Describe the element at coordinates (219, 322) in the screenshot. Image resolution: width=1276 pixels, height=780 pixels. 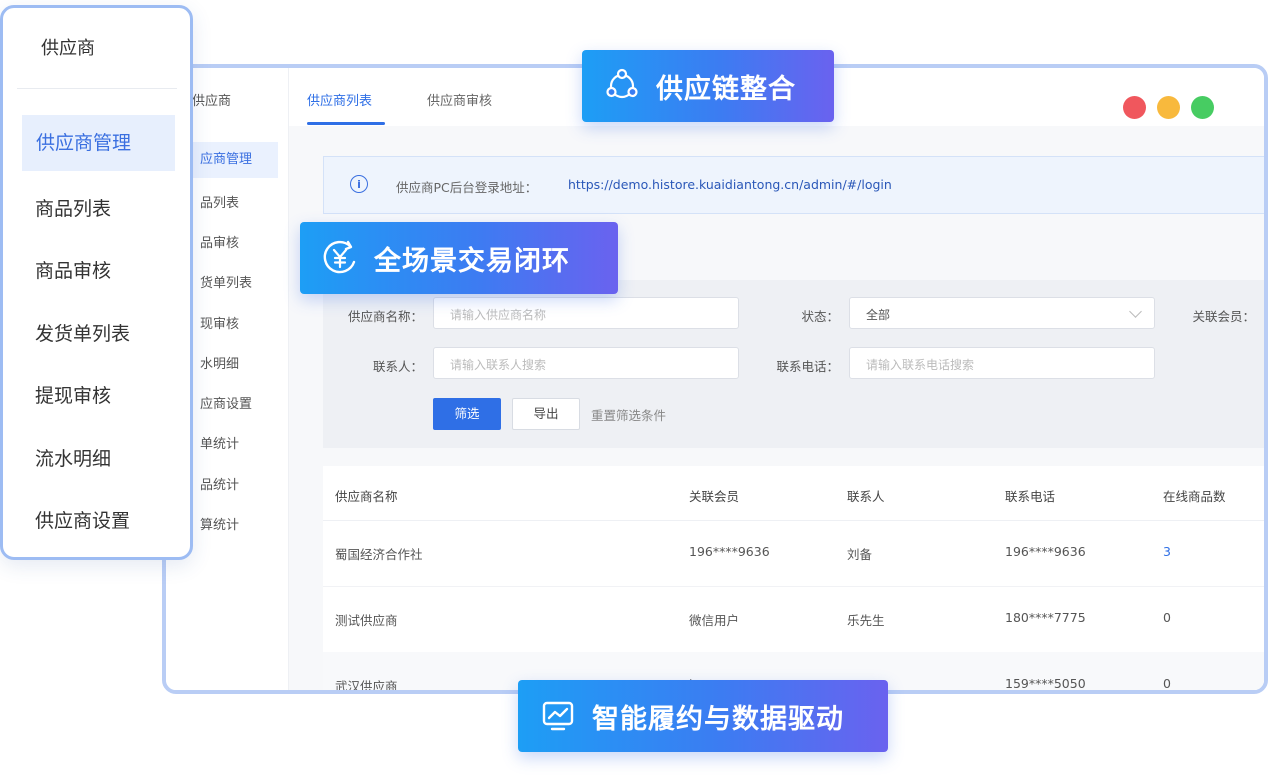
I see `sidebar-item-withdraw-review: 现审核` at that location.